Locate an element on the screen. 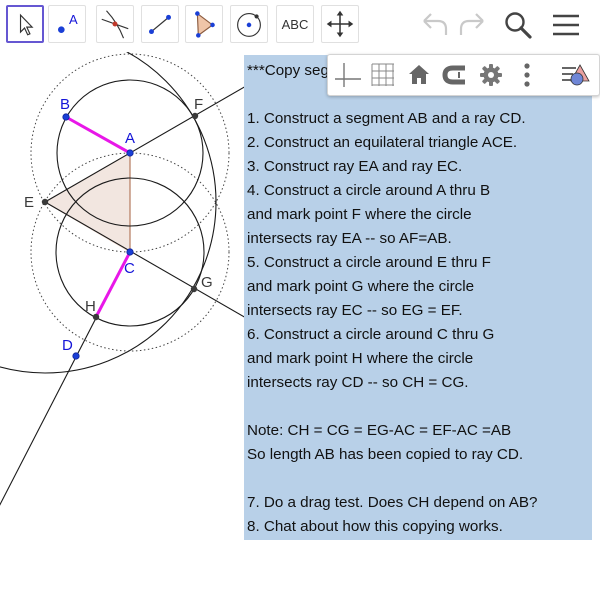 The image size is (600, 600). circle-icon is located at coordinates (249, 25).